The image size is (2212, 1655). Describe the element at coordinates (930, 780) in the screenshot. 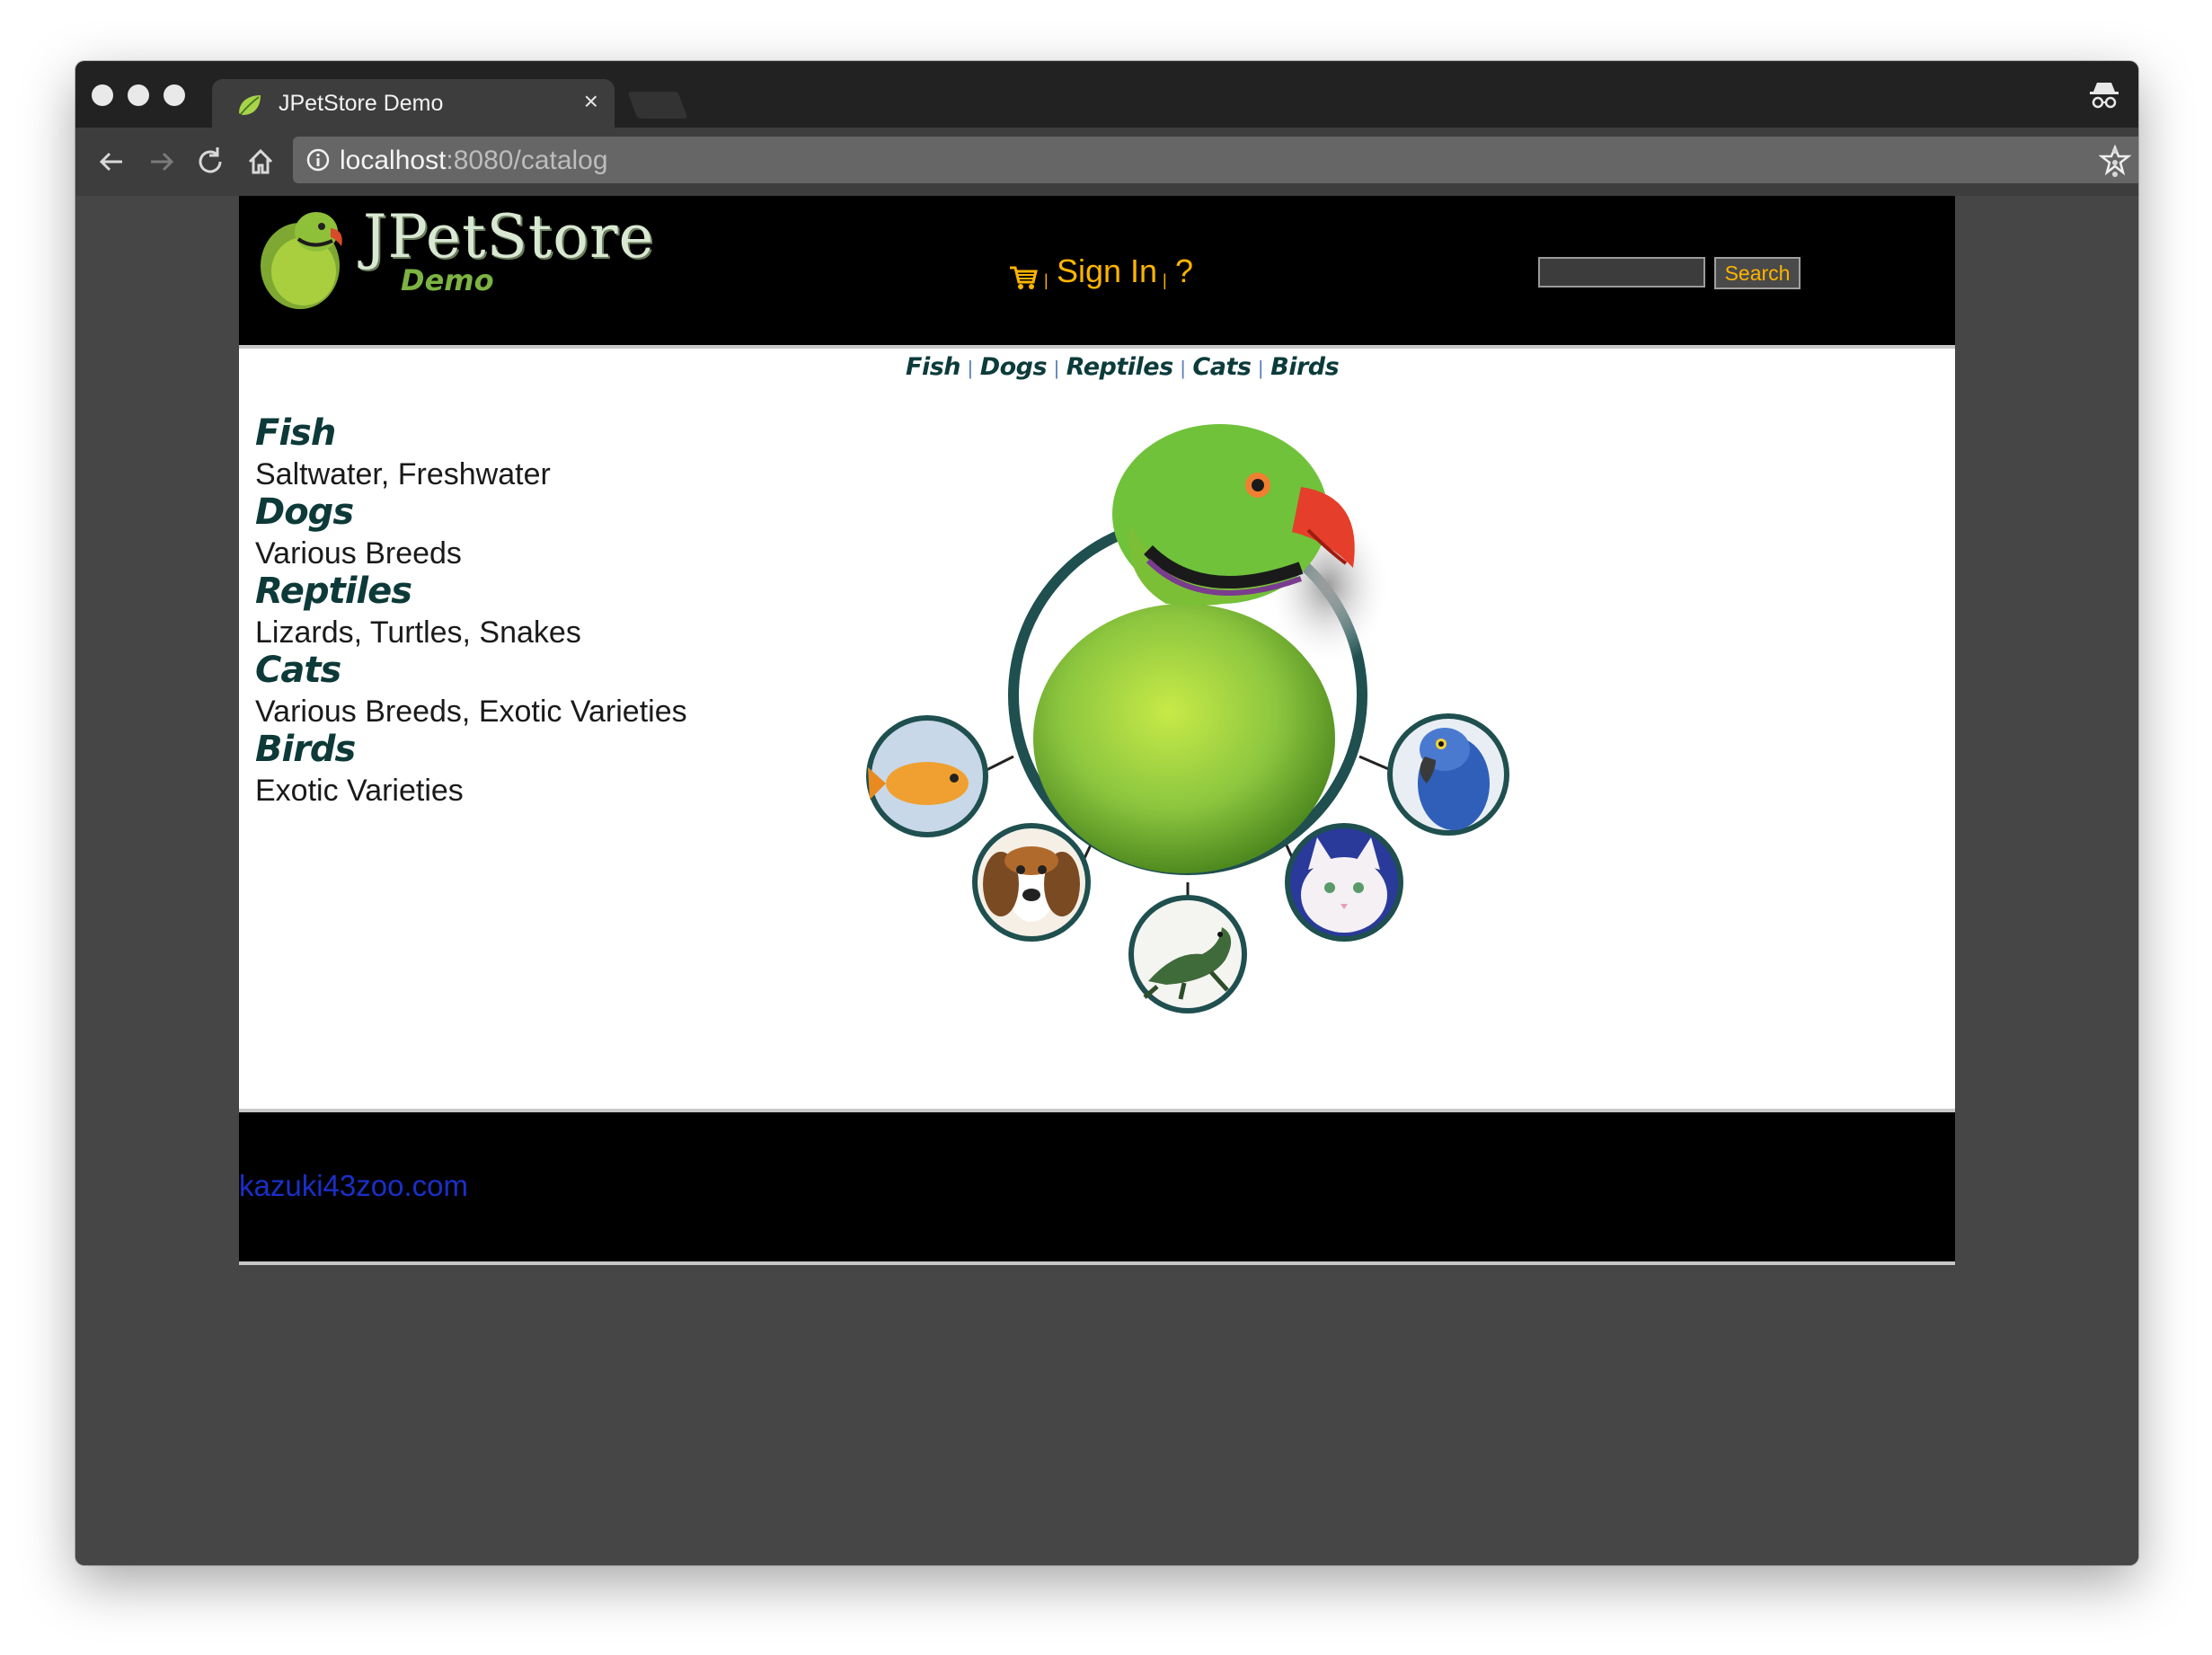

I see `fish-category-image` at that location.